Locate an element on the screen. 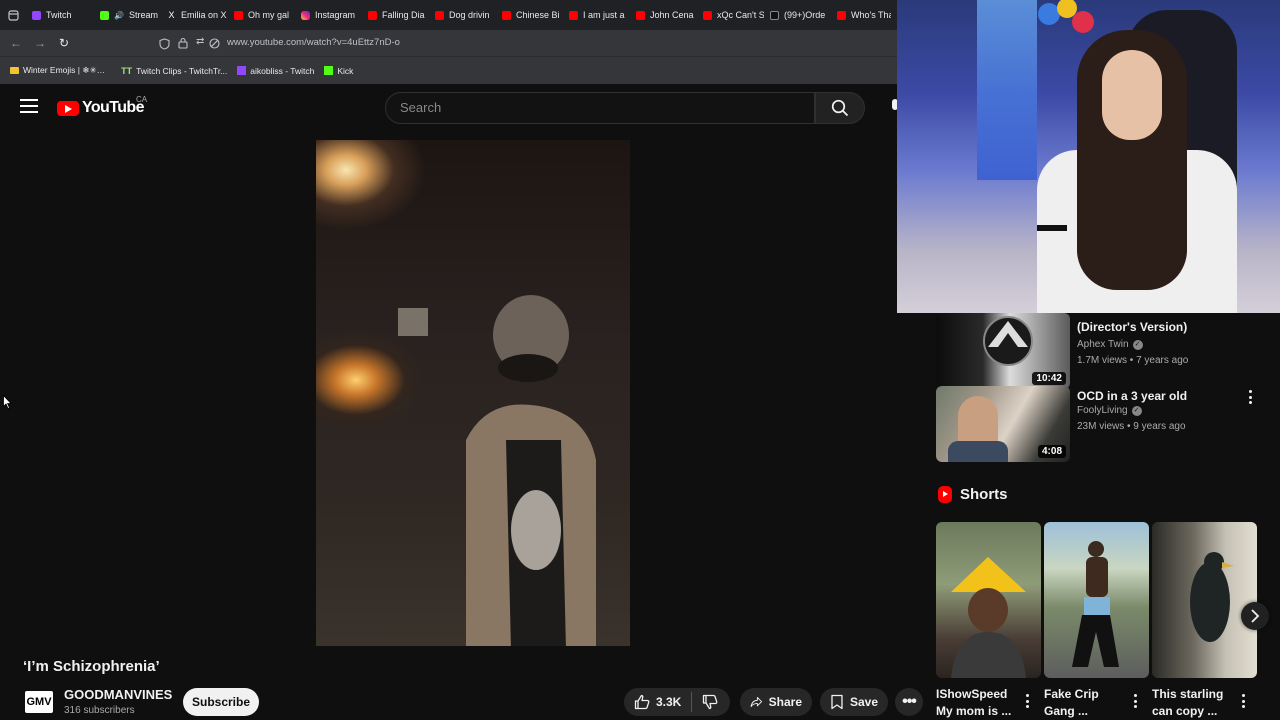 Image resolution: width=1280 pixels, height=720 pixels. video-duration: 10:42 is located at coordinates (1049, 378).